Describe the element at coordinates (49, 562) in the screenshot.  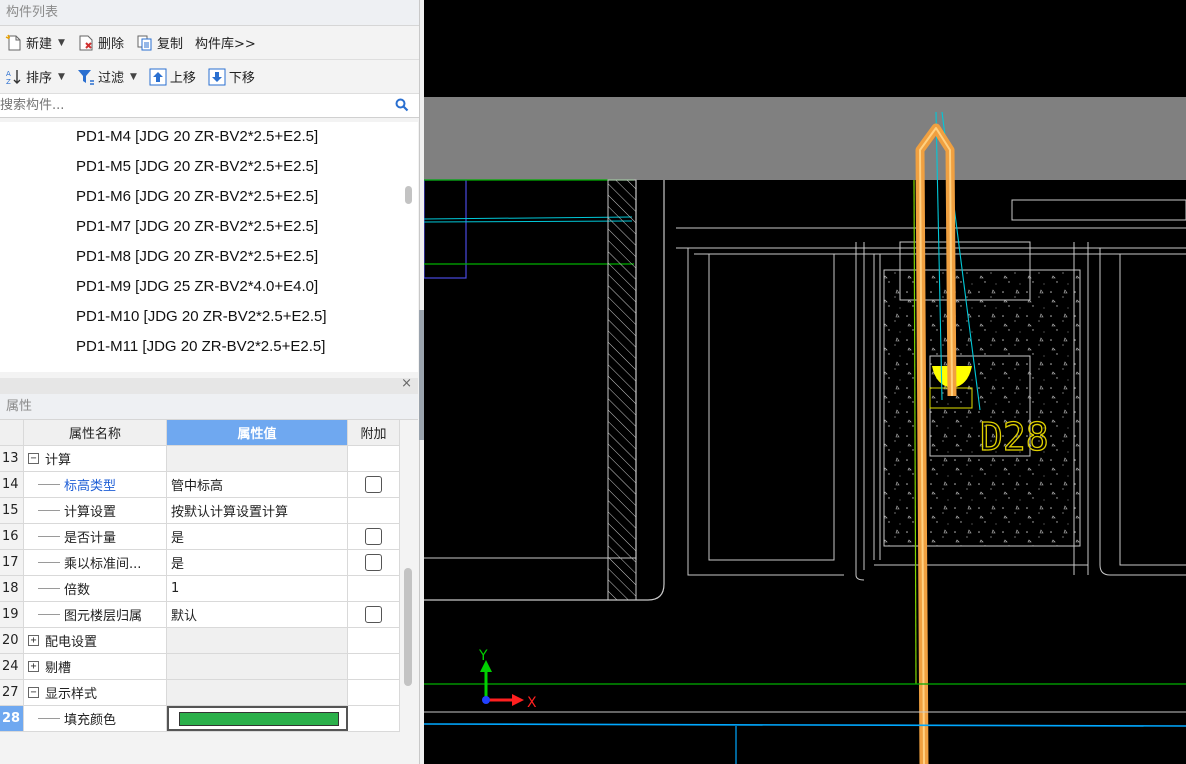
I see `tree-connector` at that location.